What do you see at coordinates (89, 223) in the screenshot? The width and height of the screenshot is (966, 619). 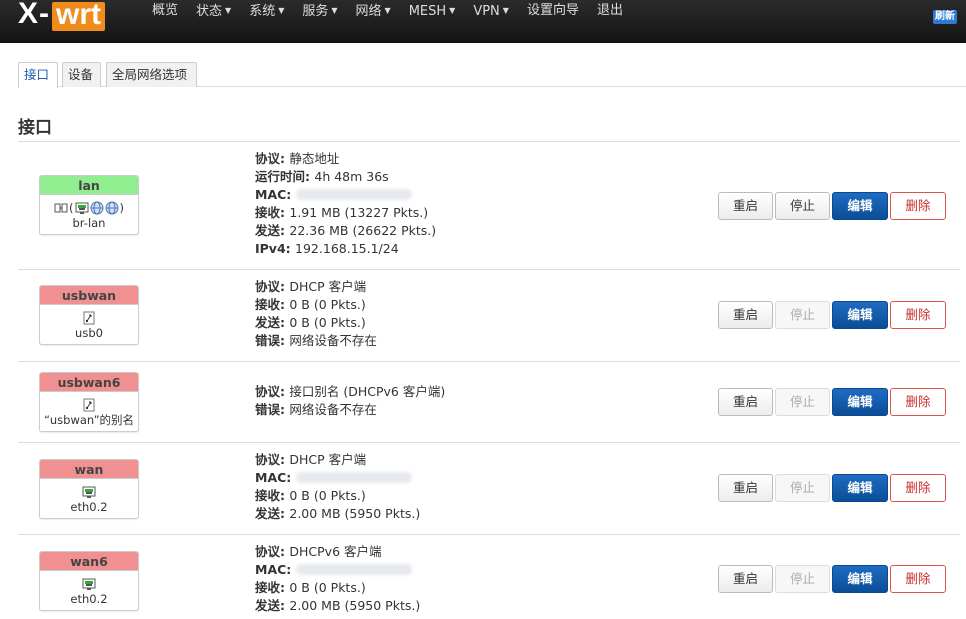 I see `device-name: br-lan` at bounding box center [89, 223].